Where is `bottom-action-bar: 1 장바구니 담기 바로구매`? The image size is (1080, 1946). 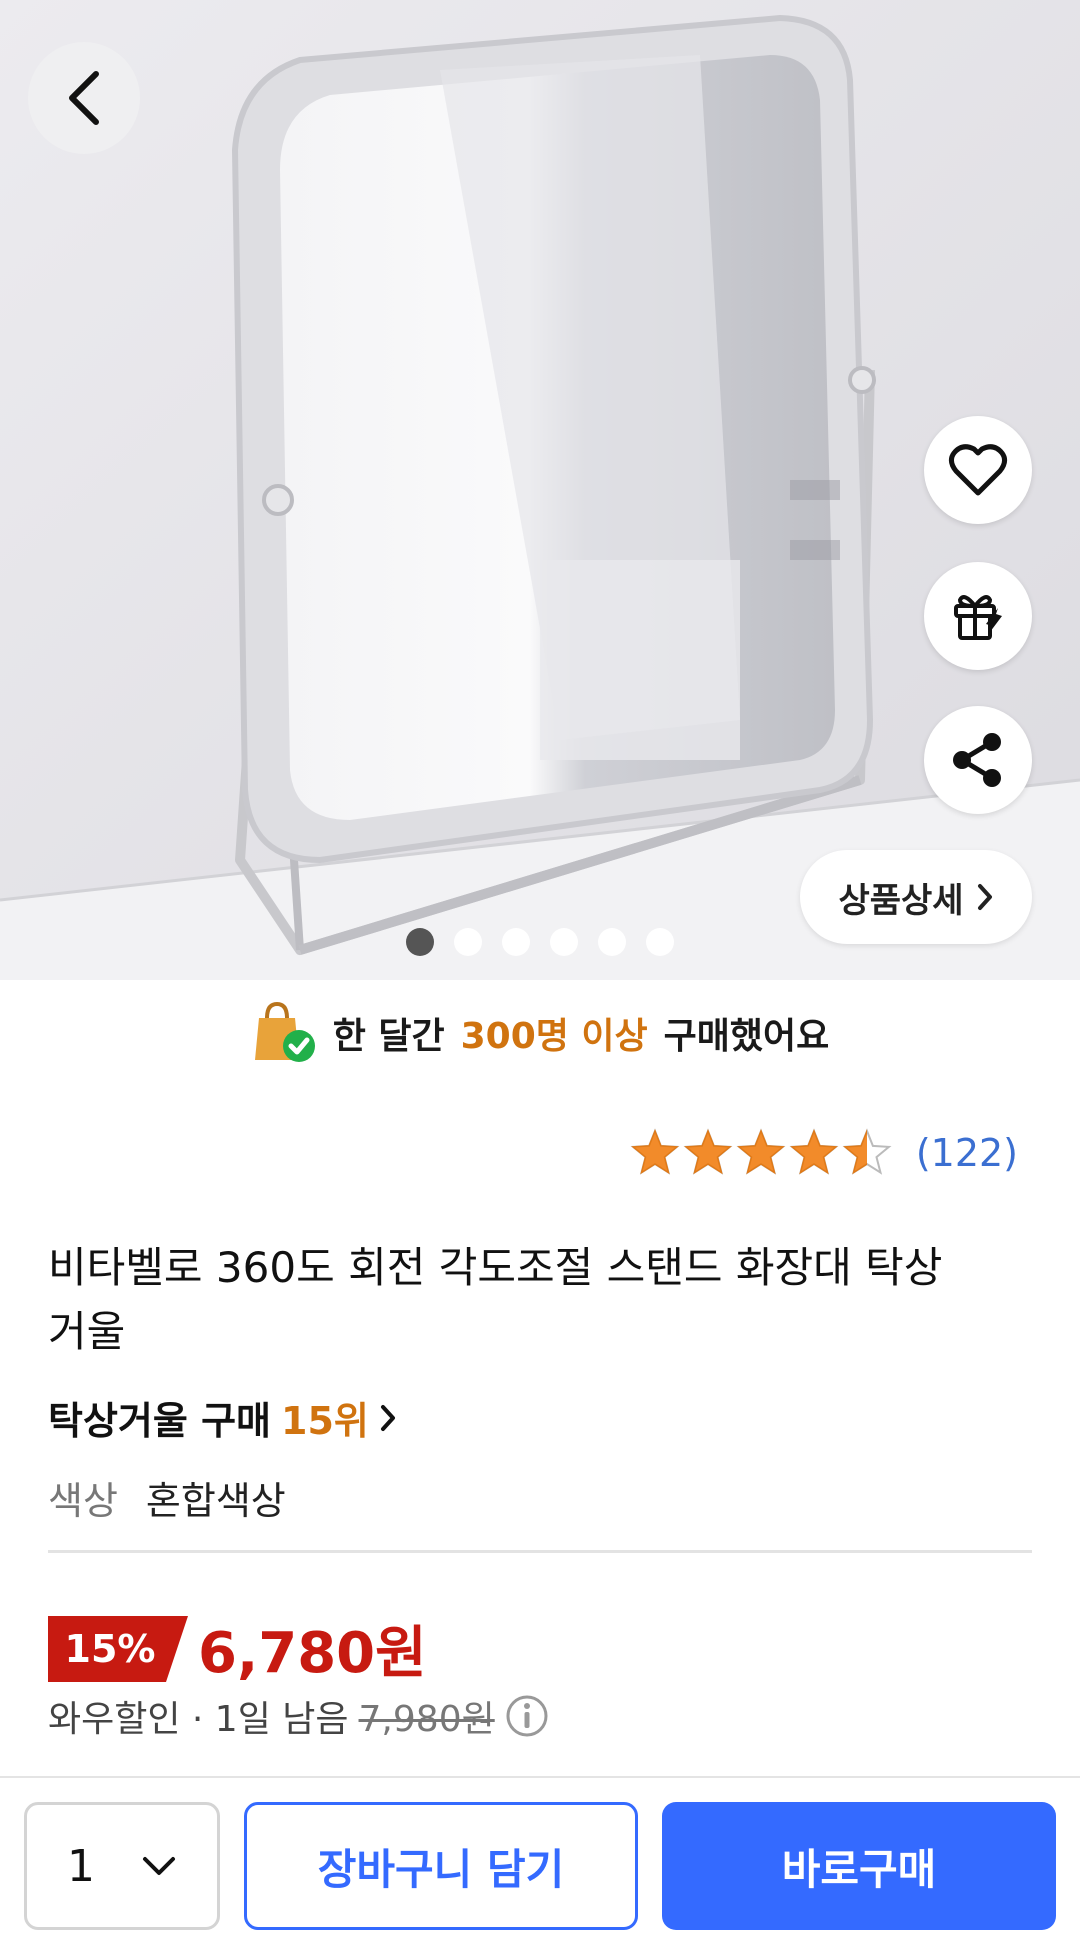
bottom-action-bar: 1 장바구니 담기 바로구매 is located at coordinates (540, 1861).